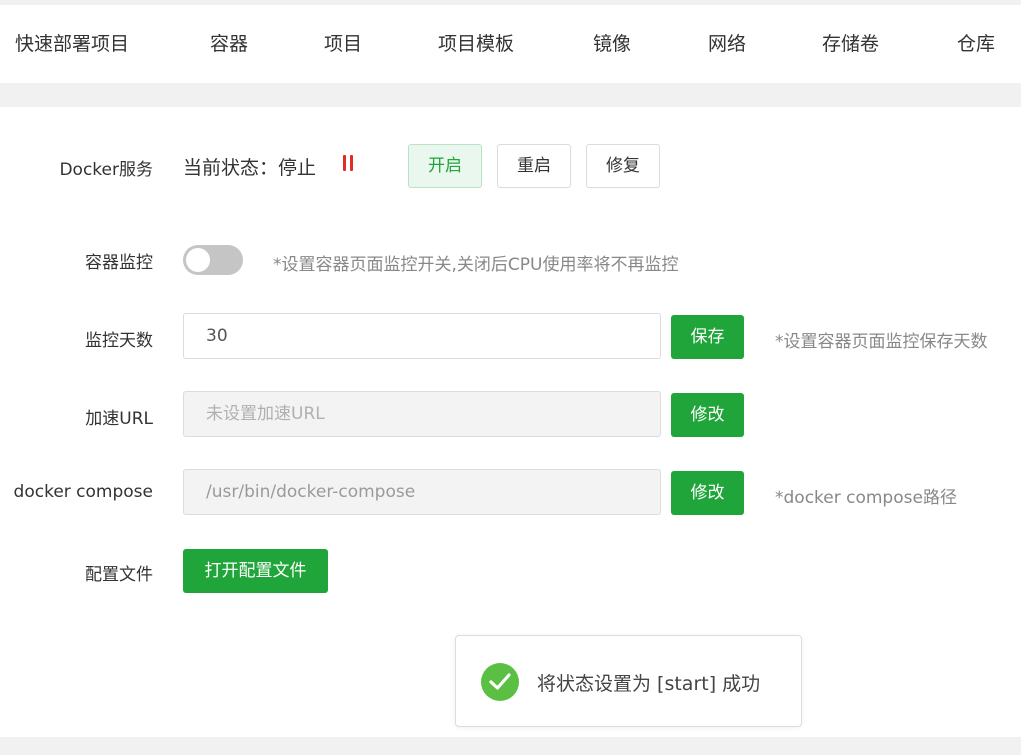 The width and height of the screenshot is (1021, 755). What do you see at coordinates (707, 337) in the screenshot?
I see `save-button: 保存` at bounding box center [707, 337].